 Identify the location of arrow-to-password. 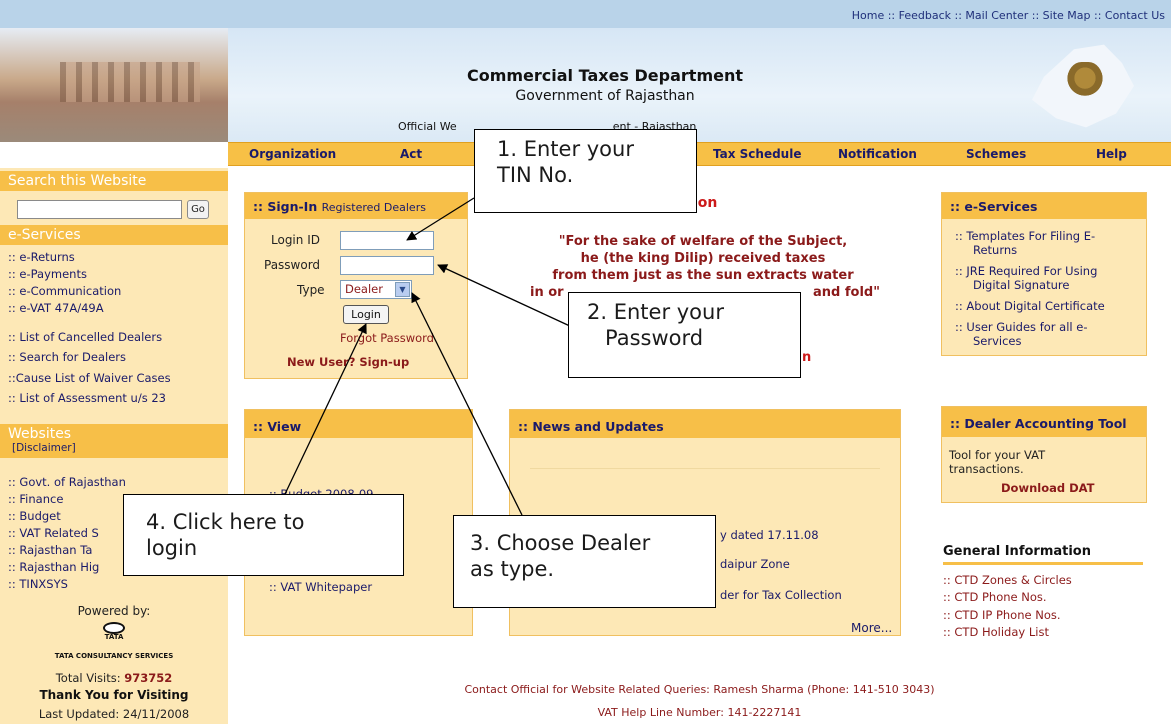
(505, 296).